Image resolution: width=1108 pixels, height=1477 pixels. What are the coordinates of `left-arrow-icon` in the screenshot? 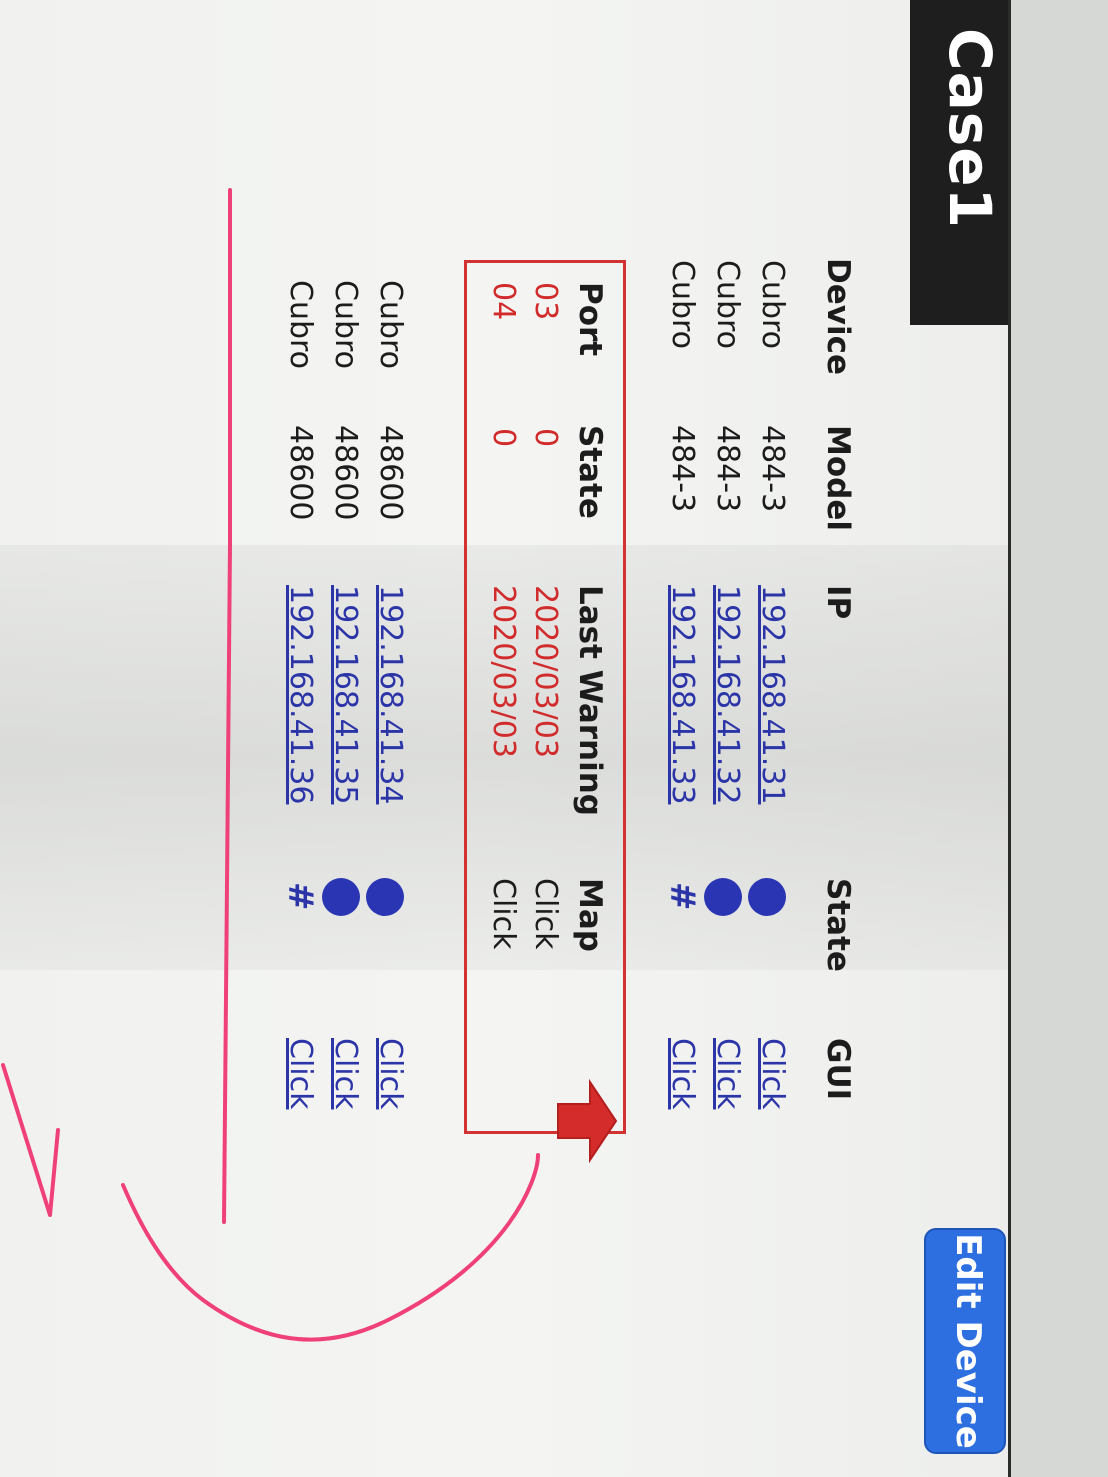 It's located at (587, 1121).